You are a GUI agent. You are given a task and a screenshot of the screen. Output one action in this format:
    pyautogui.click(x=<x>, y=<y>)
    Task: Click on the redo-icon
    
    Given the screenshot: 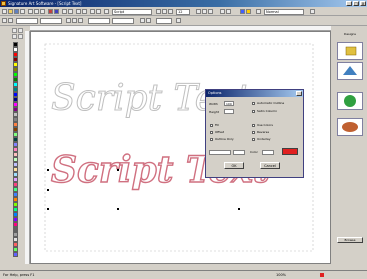 What is the action you would take?
    pyautogui.click(x=56, y=11)
    